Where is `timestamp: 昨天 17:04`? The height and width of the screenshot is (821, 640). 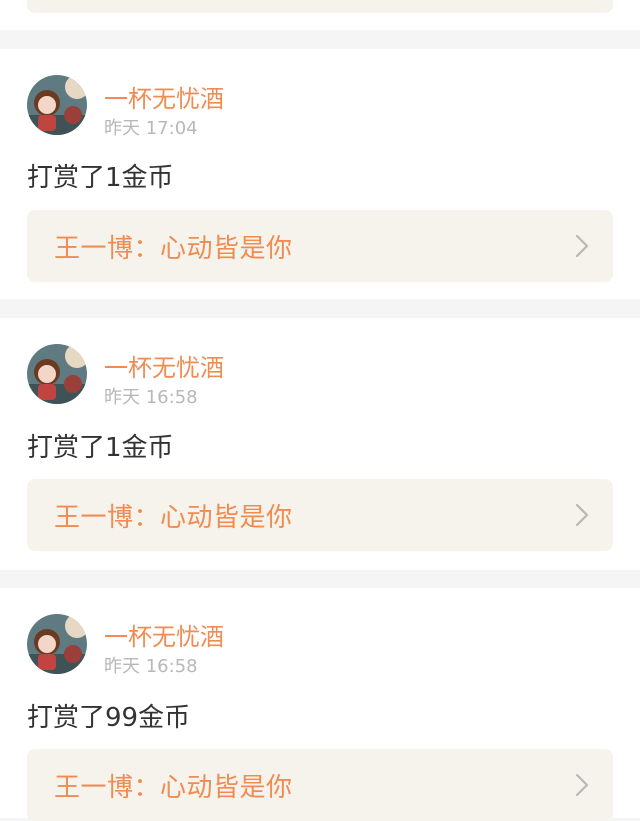 timestamp: 昨天 17:04 is located at coordinates (151, 128).